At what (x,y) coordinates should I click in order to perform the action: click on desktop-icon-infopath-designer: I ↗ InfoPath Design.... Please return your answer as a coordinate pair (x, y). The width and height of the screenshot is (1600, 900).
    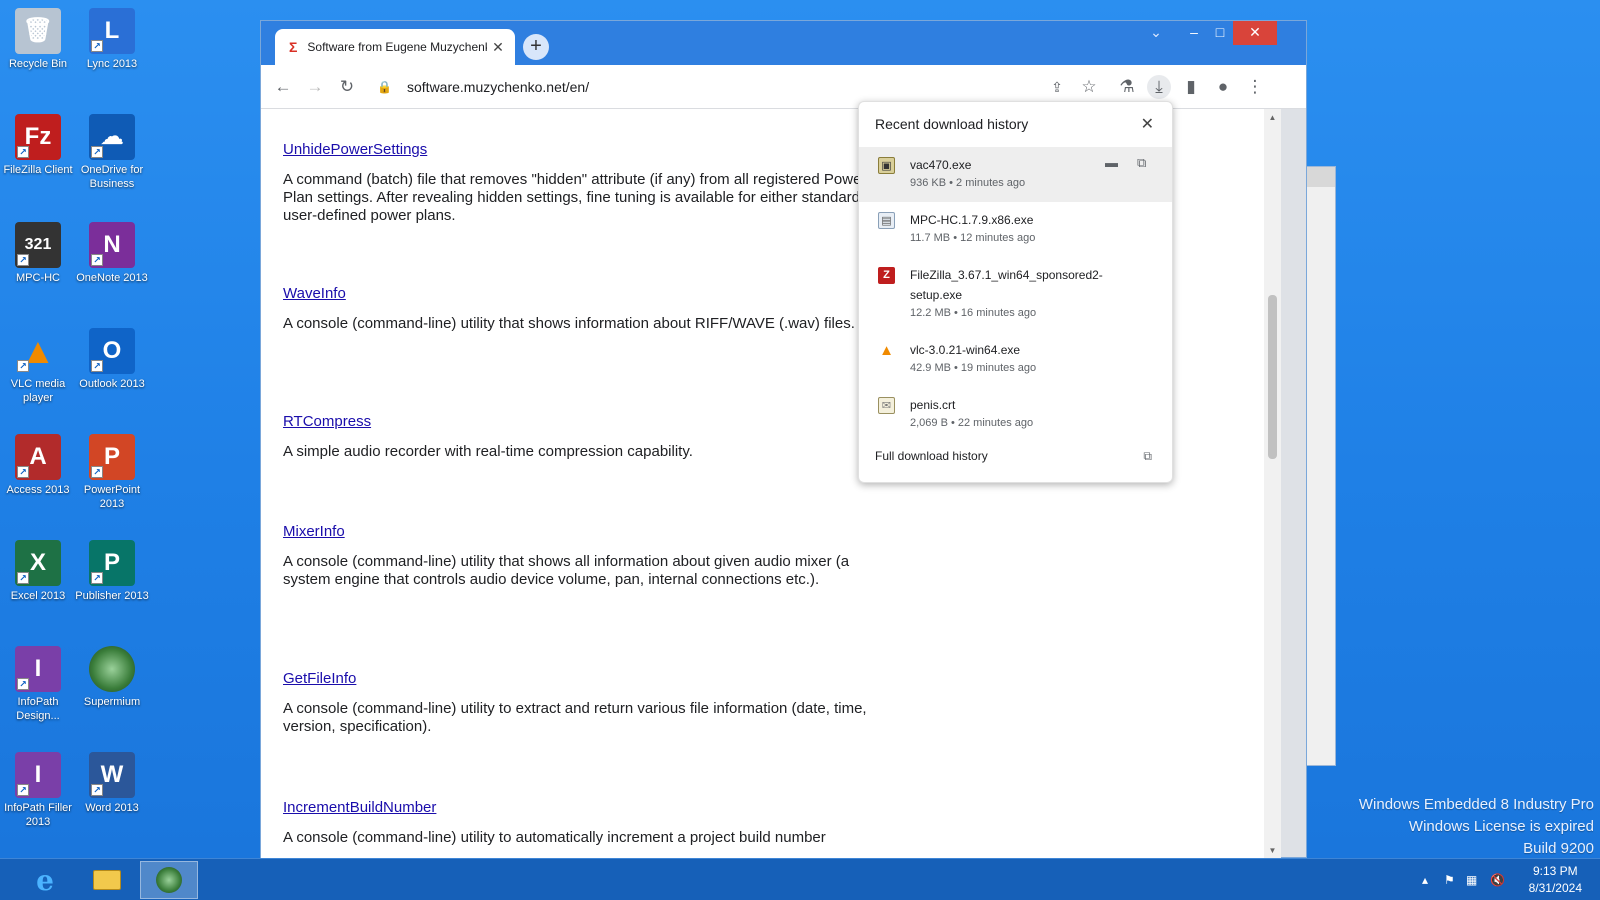
    Looking at the image, I should click on (38, 684).